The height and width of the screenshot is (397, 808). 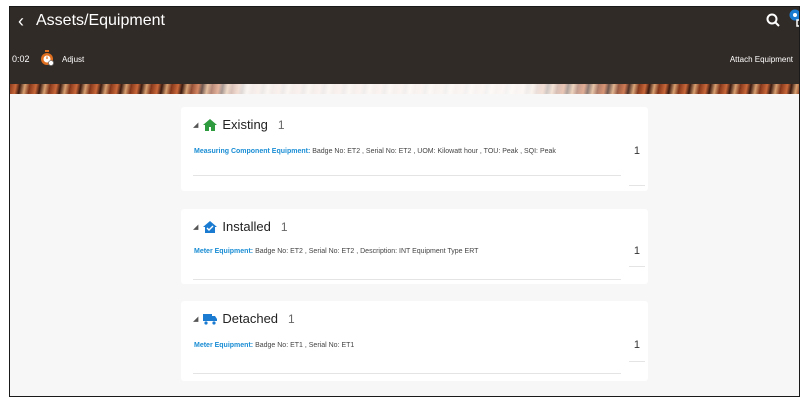 I want to click on notification-badge-icon, so click(x=794, y=18).